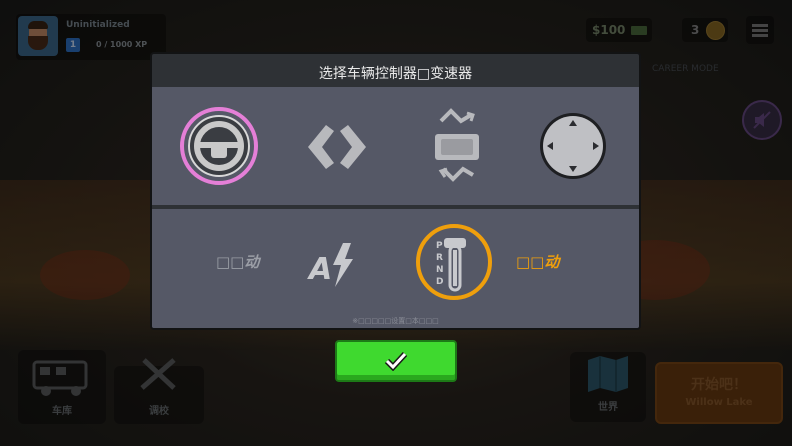 The height and width of the screenshot is (446, 792). I want to click on arrows-option, so click(337, 147).